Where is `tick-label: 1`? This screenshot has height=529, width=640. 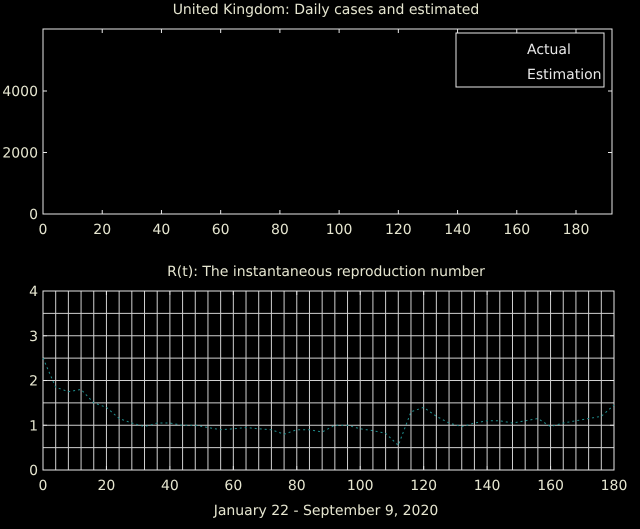 tick-label: 1 is located at coordinates (33, 426).